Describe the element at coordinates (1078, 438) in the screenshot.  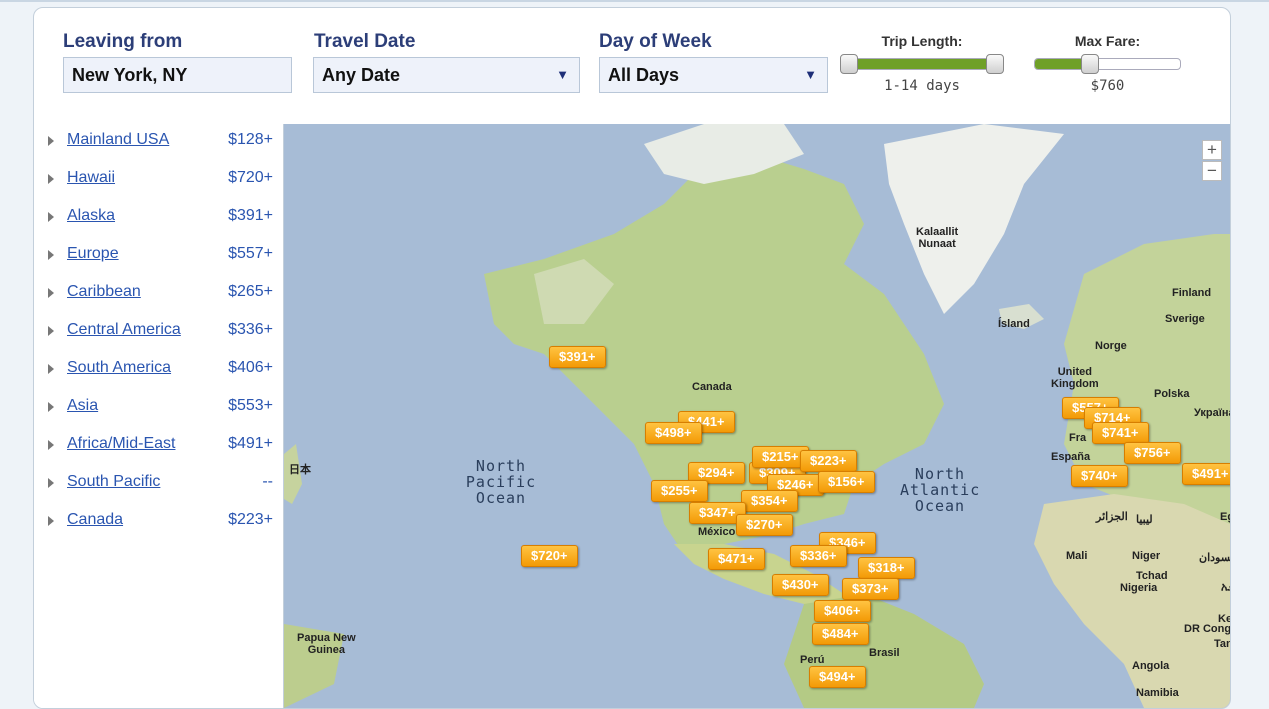
I see `place-label: Fra` at that location.